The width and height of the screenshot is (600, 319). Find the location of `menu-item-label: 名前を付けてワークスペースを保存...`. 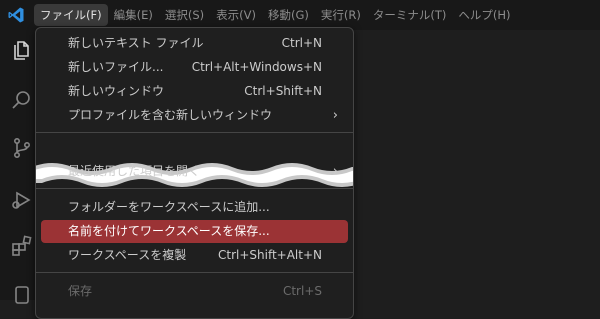

menu-item-label: 名前を付けてワークスペースを保存... is located at coordinates (169, 231).